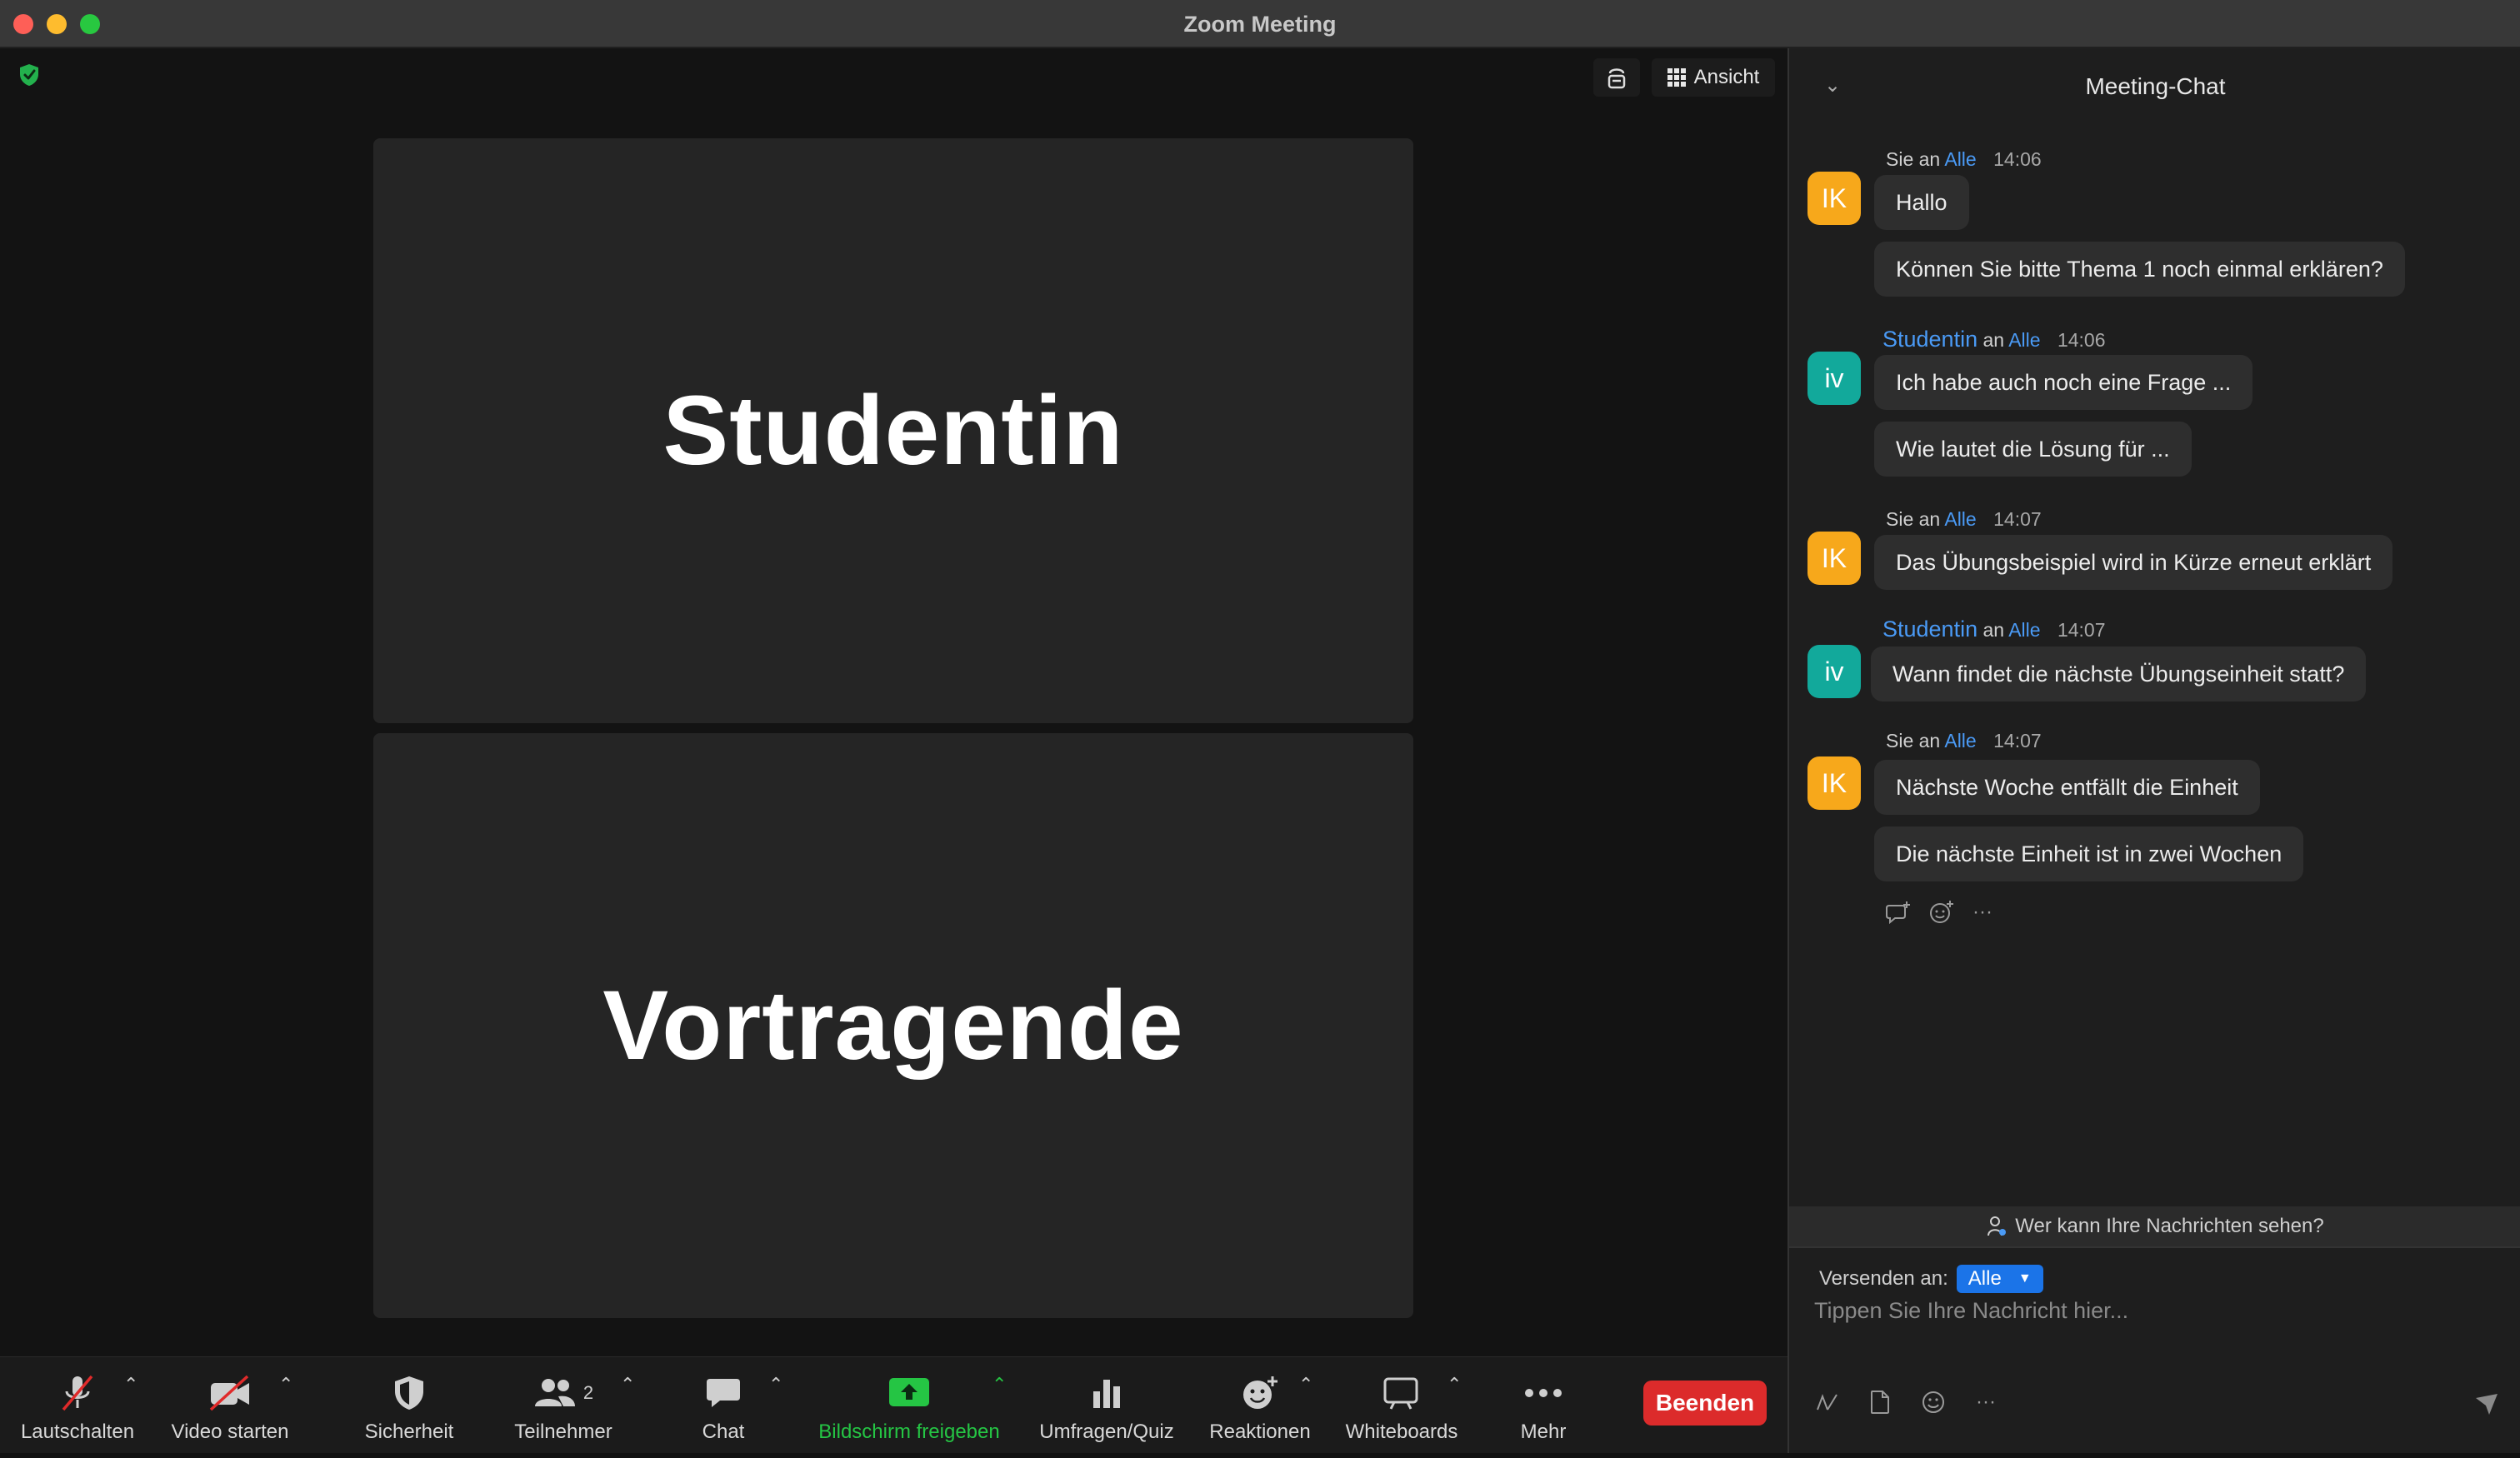  I want to click on start-video-label: Video starten, so click(230, 1432).